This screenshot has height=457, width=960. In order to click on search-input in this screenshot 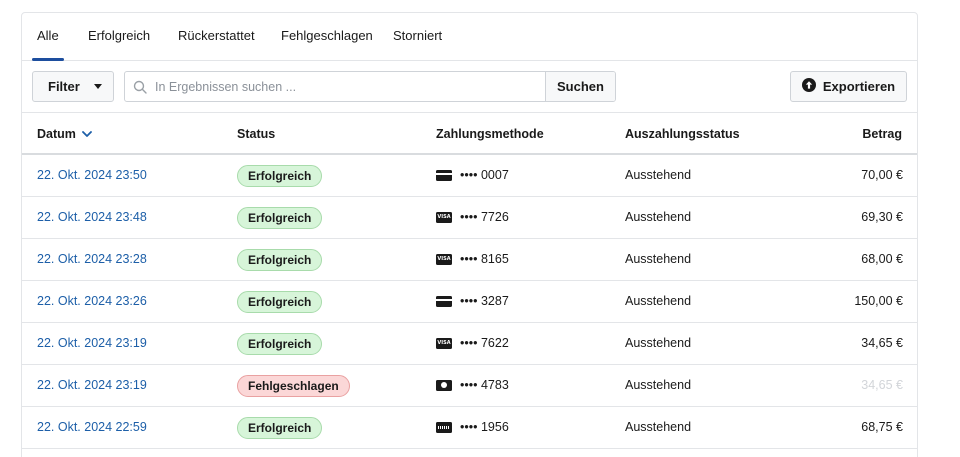, I will do `click(350, 86)`.